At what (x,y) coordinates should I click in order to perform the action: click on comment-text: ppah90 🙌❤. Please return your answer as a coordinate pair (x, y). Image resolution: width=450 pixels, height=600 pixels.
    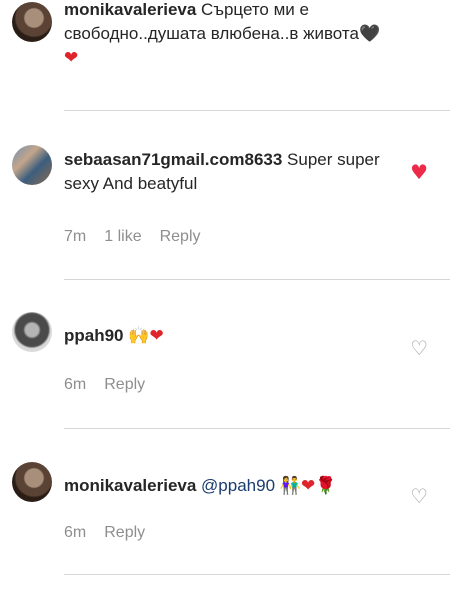
    Looking at the image, I should click on (229, 336).